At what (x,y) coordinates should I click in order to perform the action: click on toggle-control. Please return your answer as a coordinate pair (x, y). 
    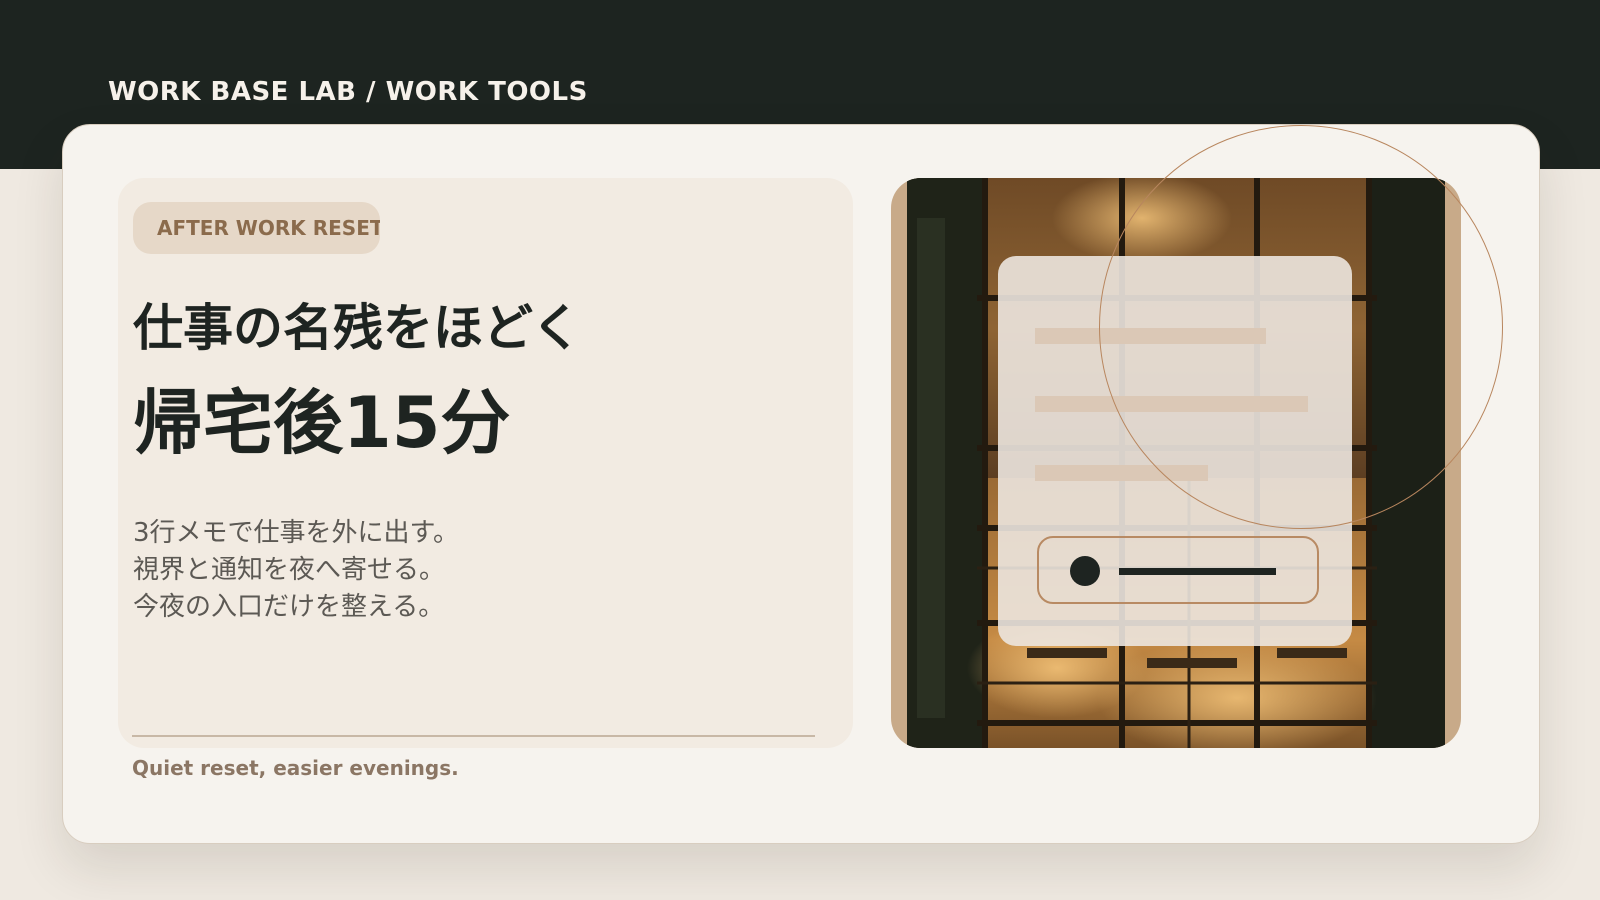
    Looking at the image, I should click on (1178, 570).